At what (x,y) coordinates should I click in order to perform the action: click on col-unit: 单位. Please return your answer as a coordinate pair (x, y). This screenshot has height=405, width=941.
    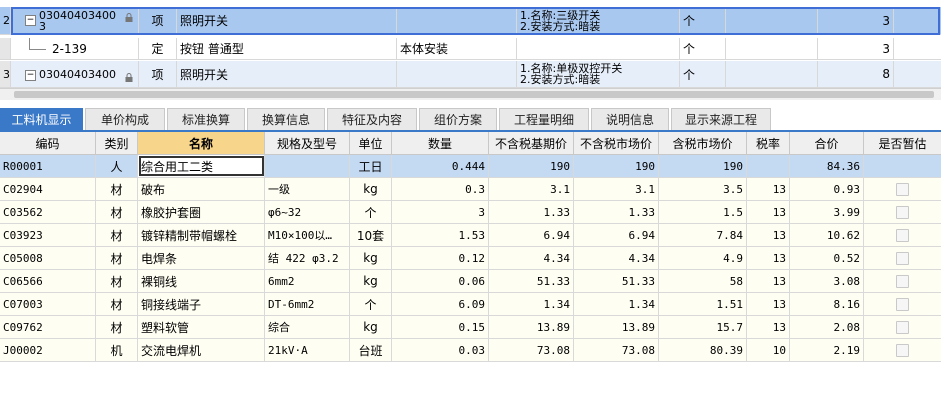
    Looking at the image, I should click on (371, 143).